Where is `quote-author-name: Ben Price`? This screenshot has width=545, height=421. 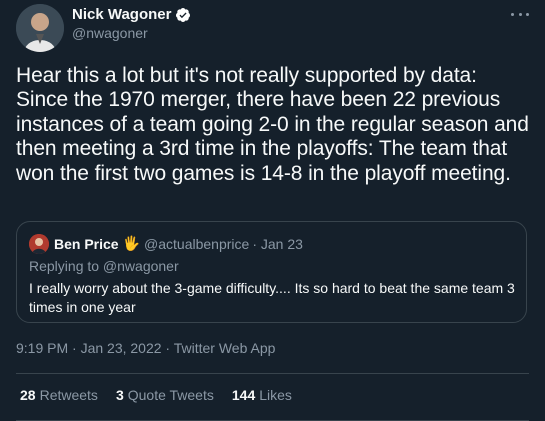
quote-author-name: Ben Price is located at coordinates (86, 243).